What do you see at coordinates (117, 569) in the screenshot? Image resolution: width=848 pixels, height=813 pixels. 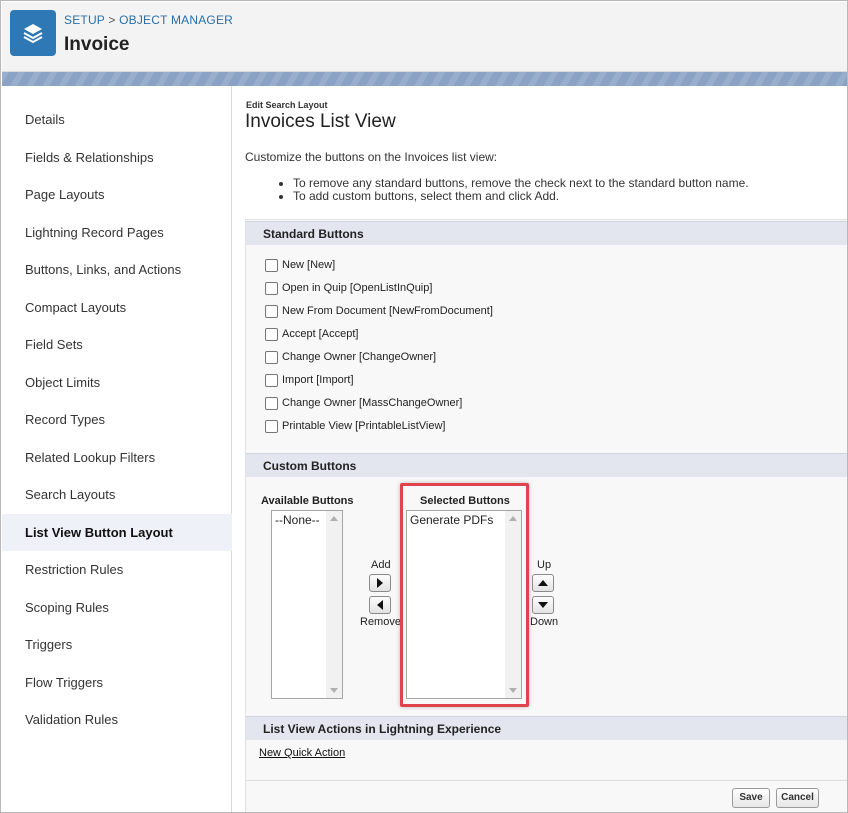 I see `sidebar-item-restriction-rules: Restriction Rules` at bounding box center [117, 569].